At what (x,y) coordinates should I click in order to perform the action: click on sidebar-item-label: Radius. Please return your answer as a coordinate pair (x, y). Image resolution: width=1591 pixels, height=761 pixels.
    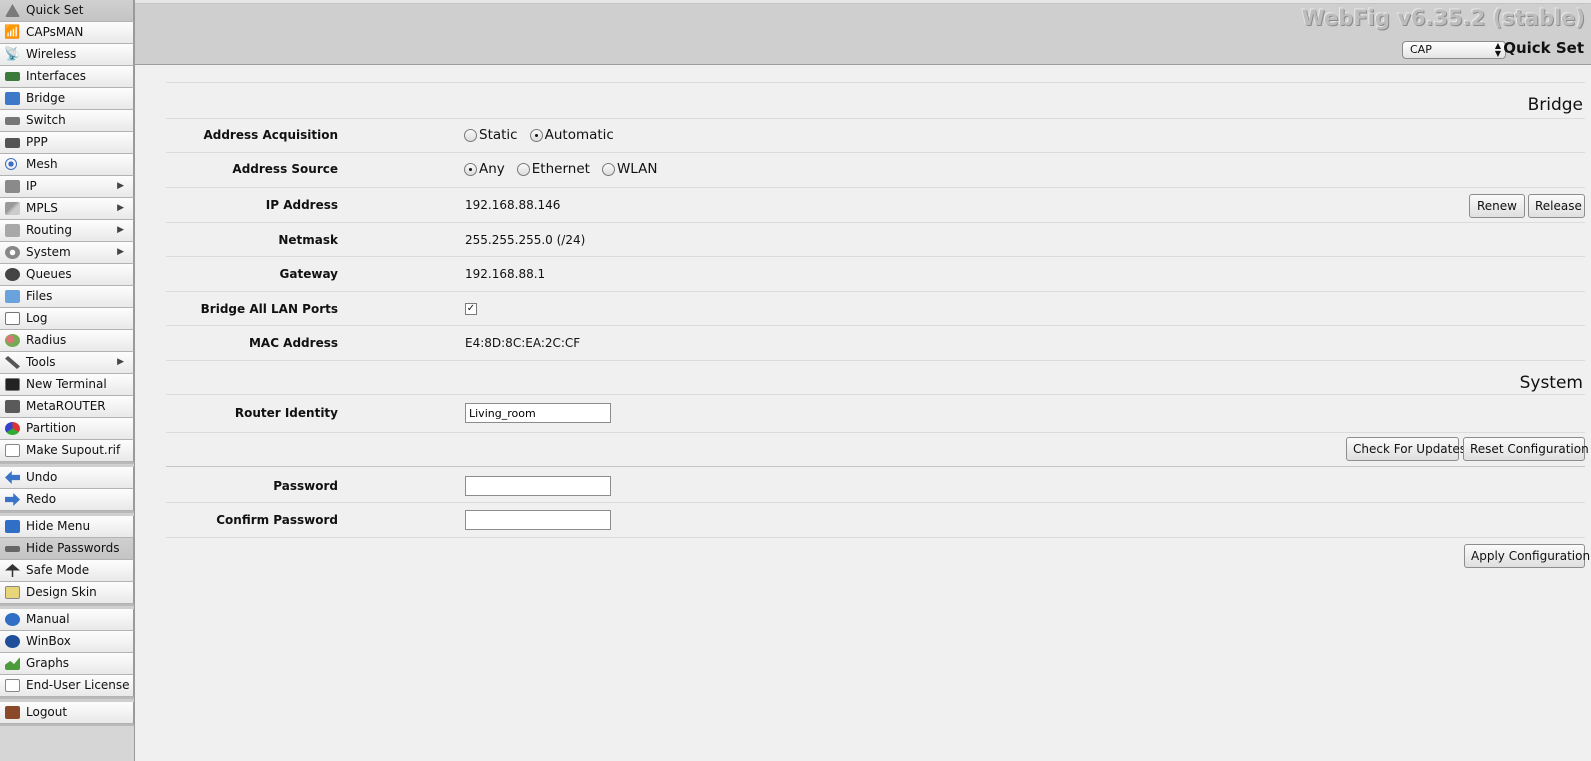
    Looking at the image, I should click on (46, 340).